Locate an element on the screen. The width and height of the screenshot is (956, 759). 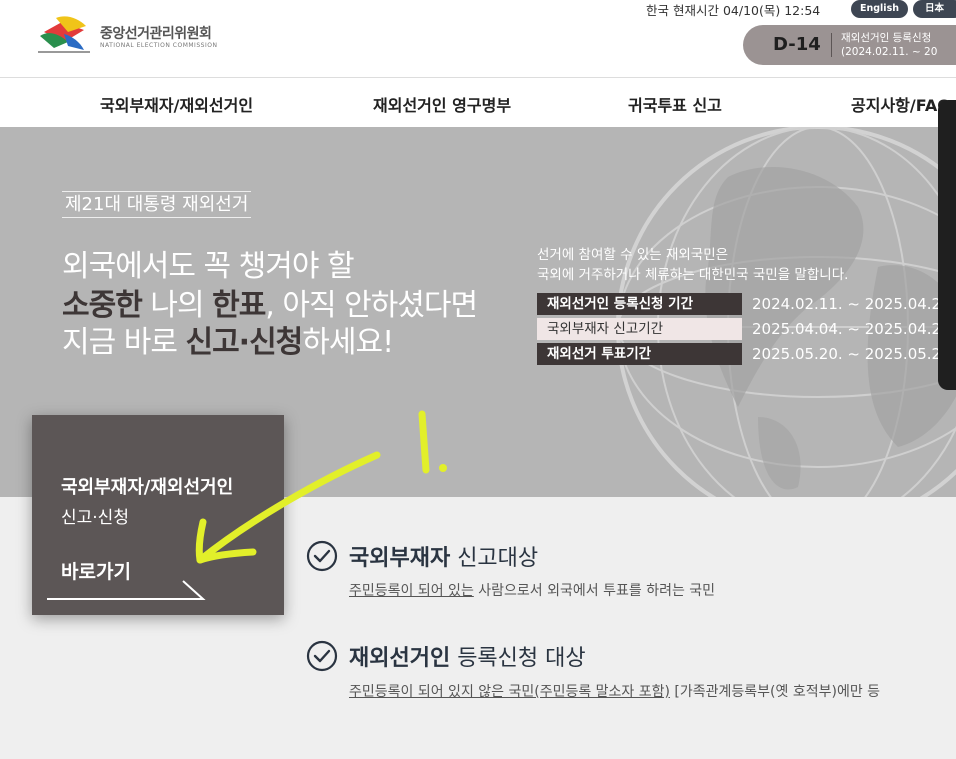
annotation-arrow-icon is located at coordinates (321, 487).